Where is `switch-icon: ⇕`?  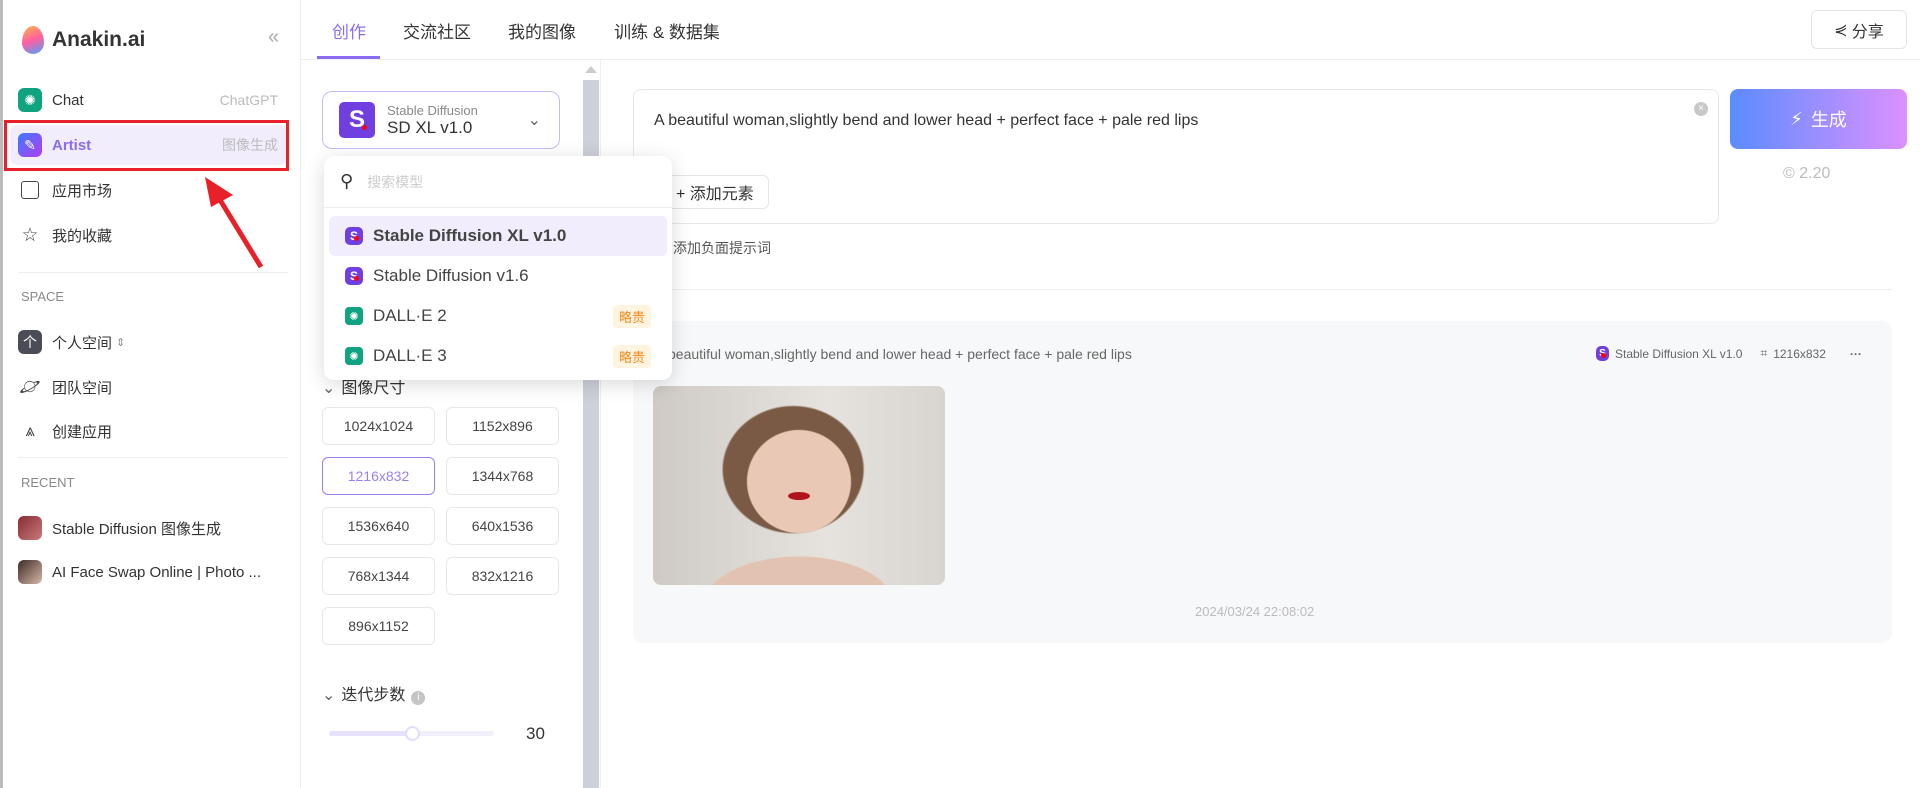 switch-icon: ⇕ is located at coordinates (120, 342).